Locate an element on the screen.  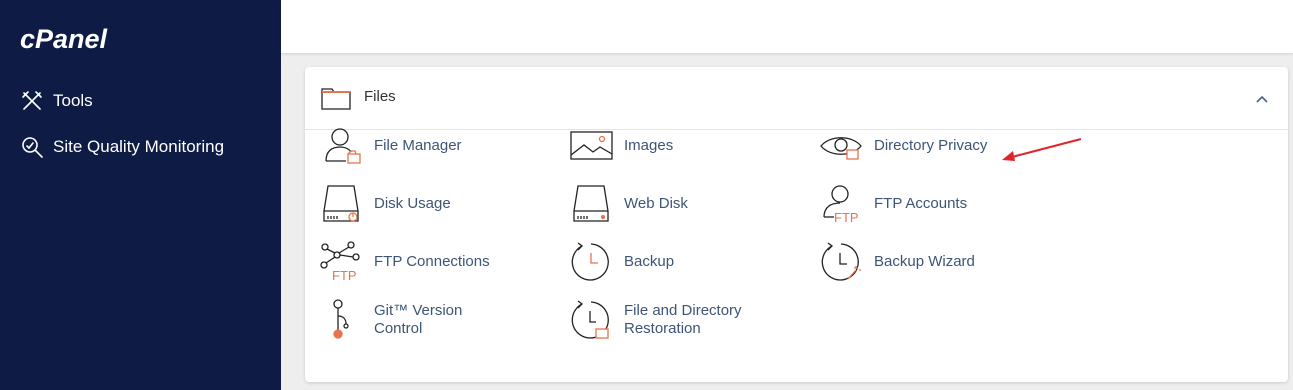
file-directory-restoration-link: File and Directory Restoration is located at coordinates (666, 320).